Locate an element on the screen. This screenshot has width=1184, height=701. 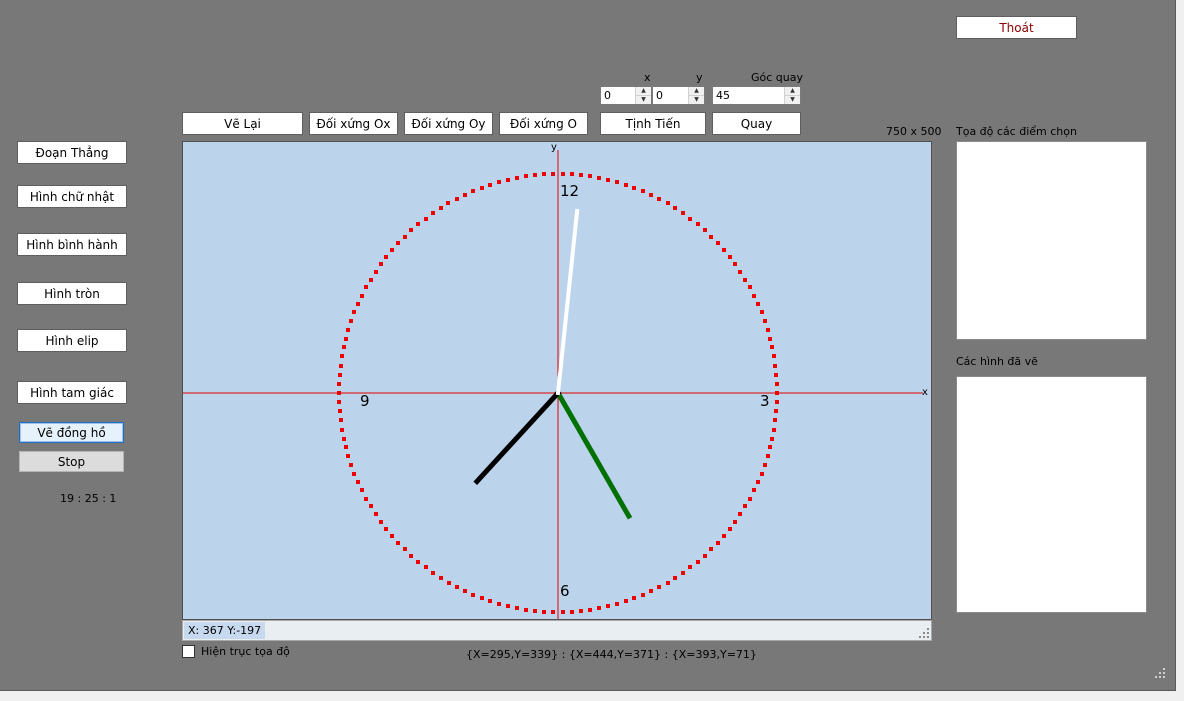
drawn-shapes-list is located at coordinates (1051, 494).